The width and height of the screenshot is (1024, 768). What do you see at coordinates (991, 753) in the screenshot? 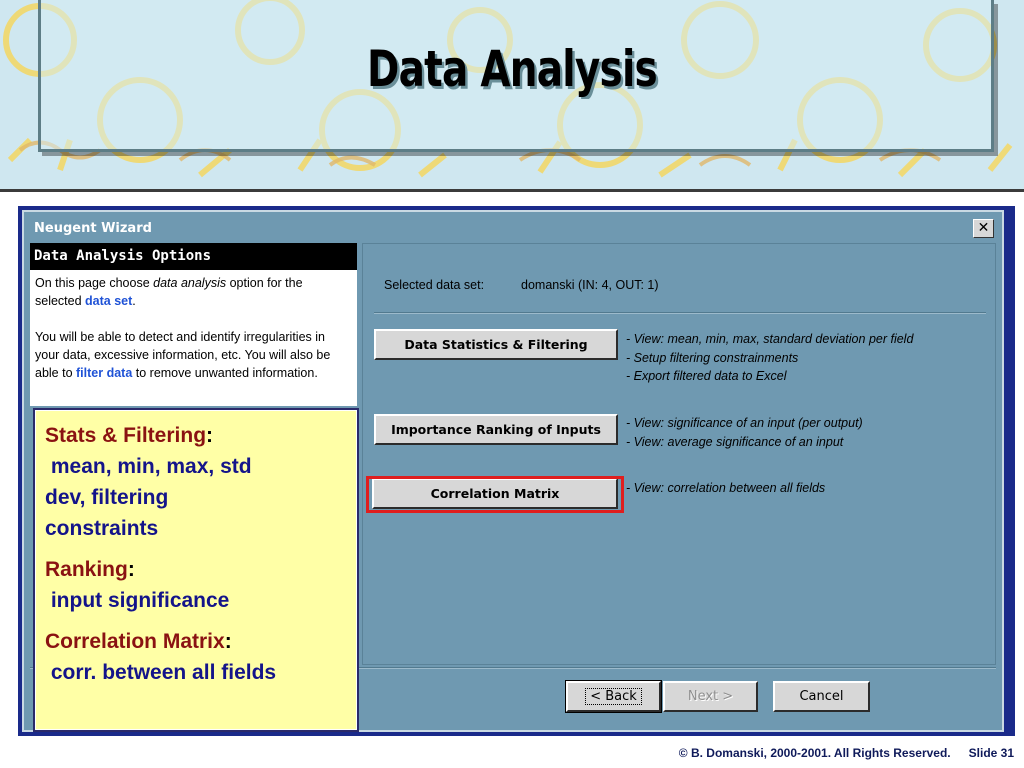
I see `slide-number: Slide 31` at bounding box center [991, 753].